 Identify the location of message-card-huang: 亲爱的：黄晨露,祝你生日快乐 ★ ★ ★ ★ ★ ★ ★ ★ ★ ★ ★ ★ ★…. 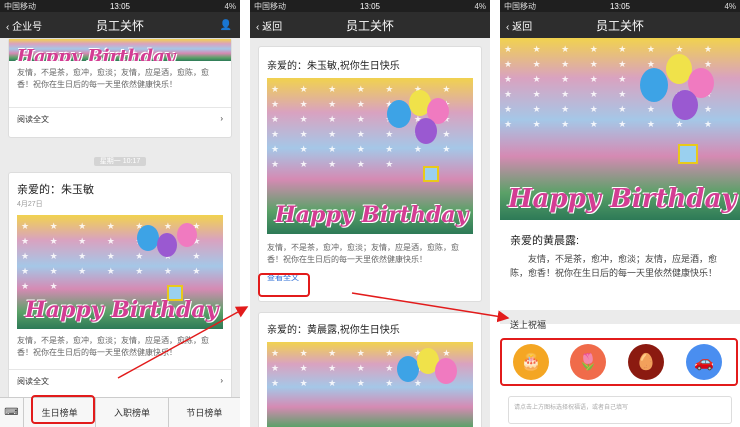
(370, 369).